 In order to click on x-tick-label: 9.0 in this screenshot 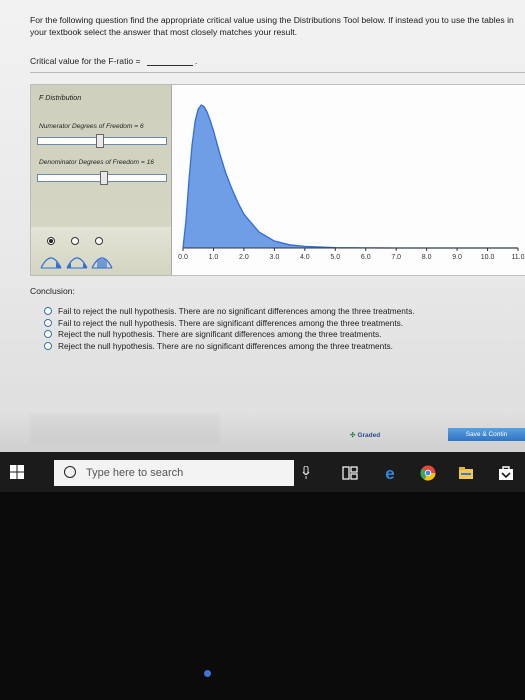, I will do `click(457, 257)`.